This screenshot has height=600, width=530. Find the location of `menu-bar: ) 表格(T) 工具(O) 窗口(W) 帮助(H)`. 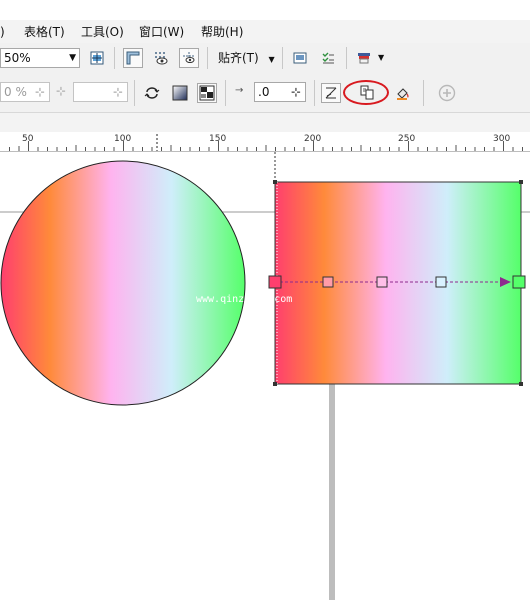

menu-bar: ) 表格(T) 工具(O) 窗口(W) 帮助(H) is located at coordinates (265, 32).